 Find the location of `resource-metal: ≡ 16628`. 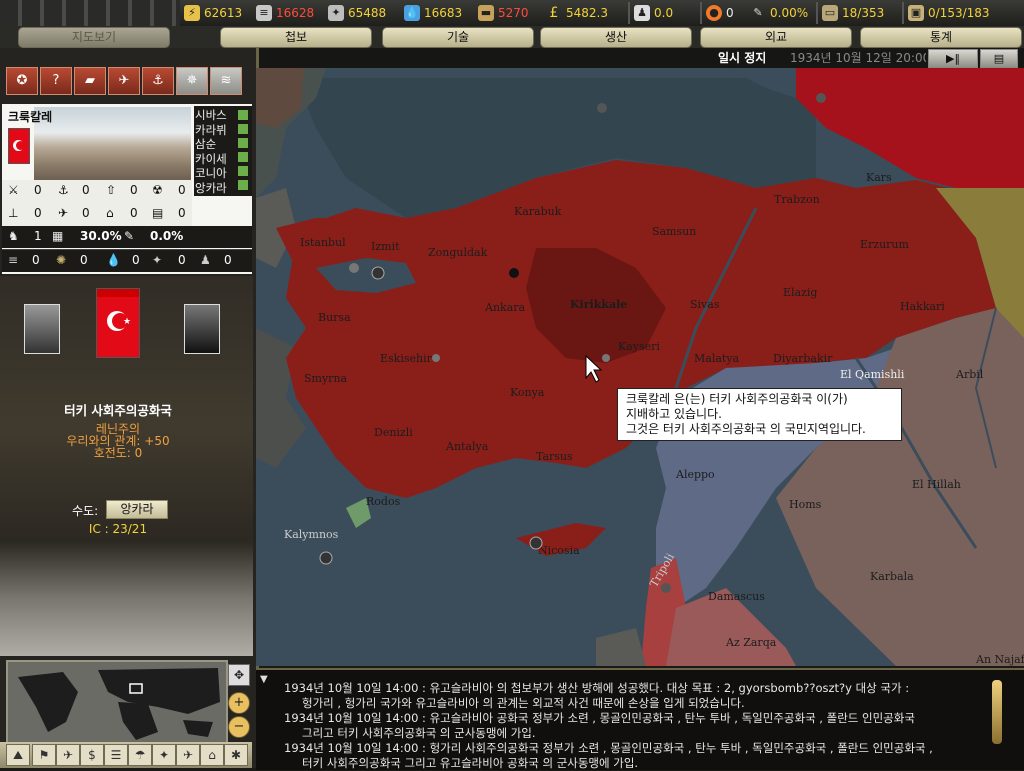

resource-metal: ≡ 16628 is located at coordinates (285, 13).